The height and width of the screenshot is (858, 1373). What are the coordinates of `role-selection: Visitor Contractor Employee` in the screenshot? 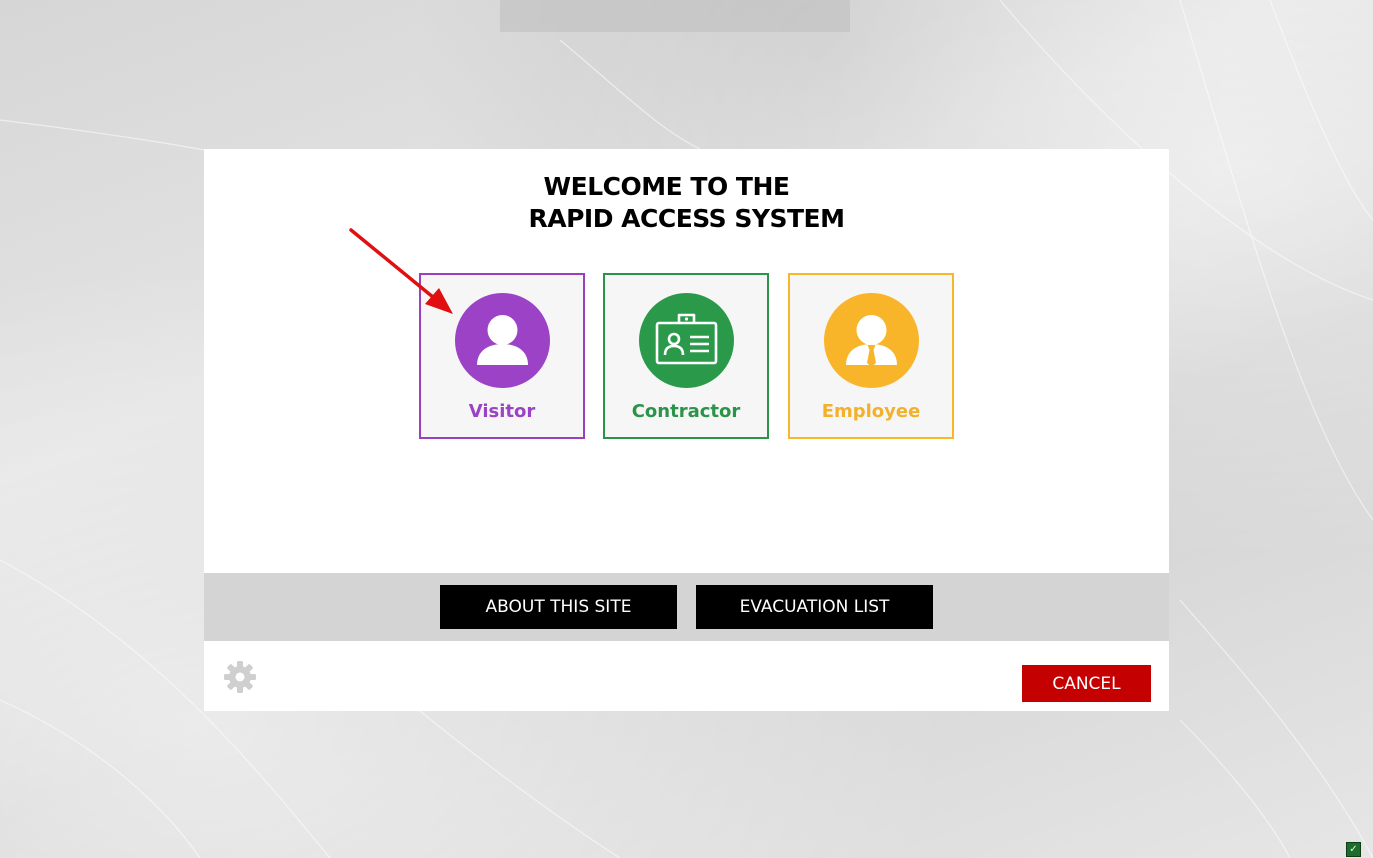 It's located at (686, 356).